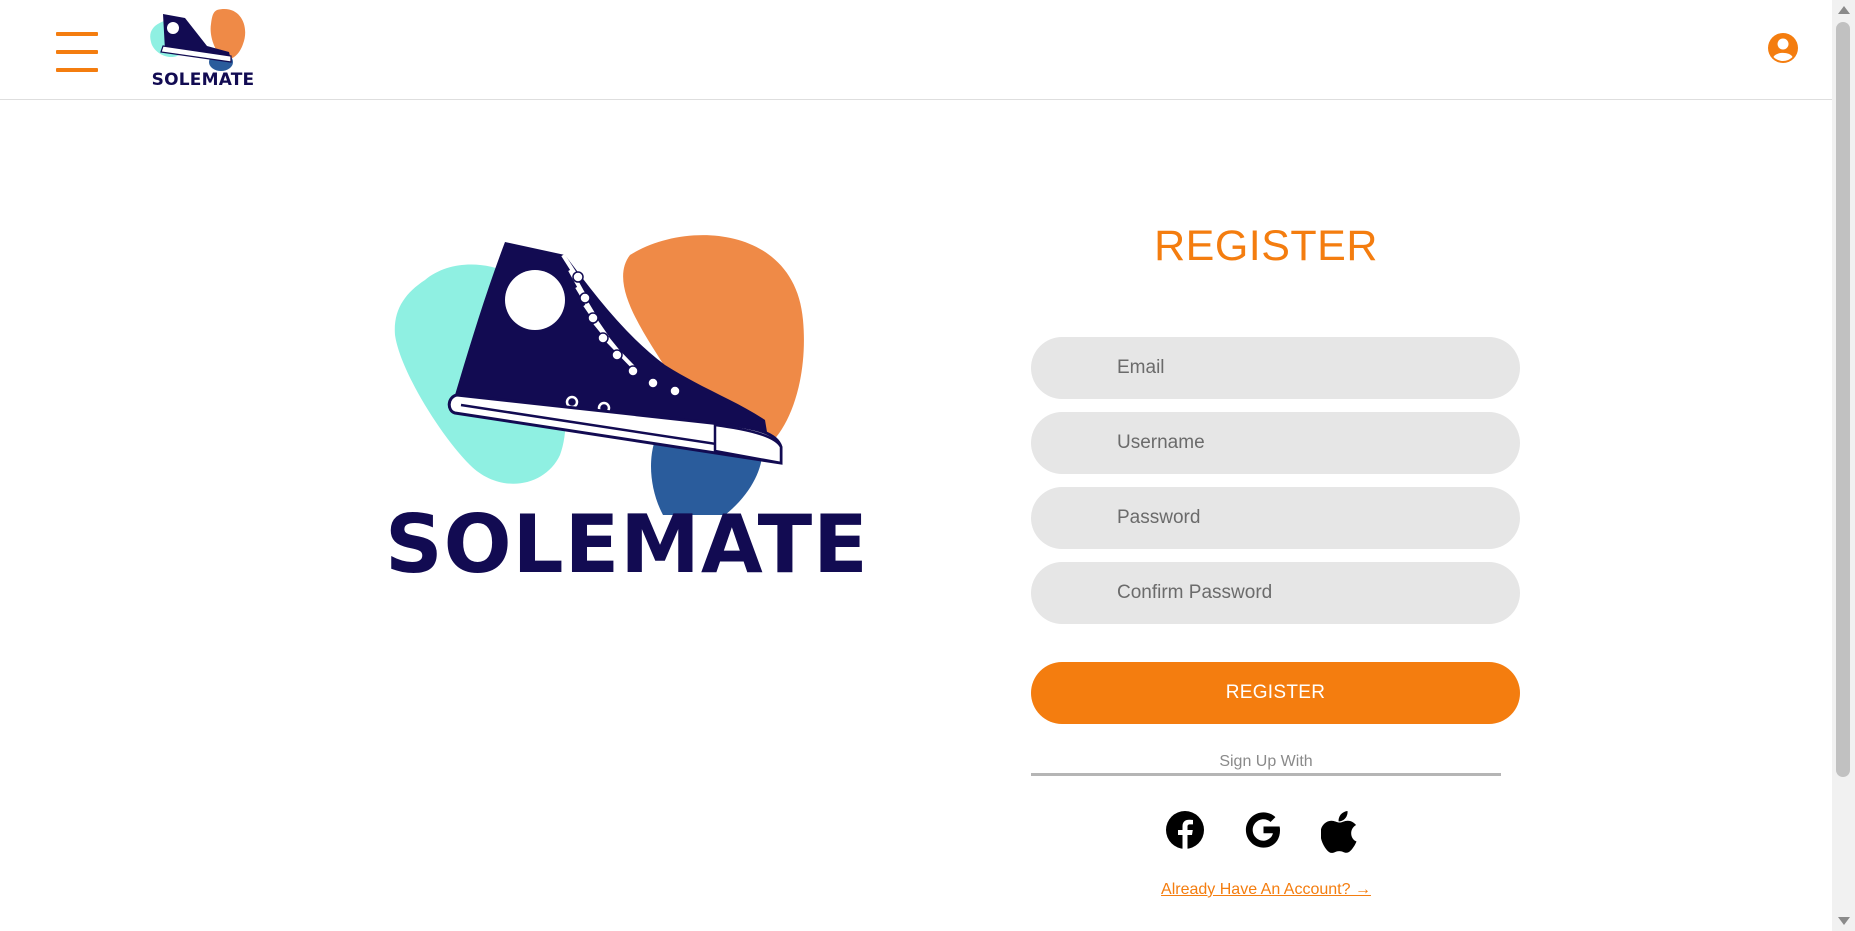 The image size is (1855, 931). Describe the element at coordinates (627, 544) in the screenshot. I see `hero-brand-name: SOLEMATE` at that location.